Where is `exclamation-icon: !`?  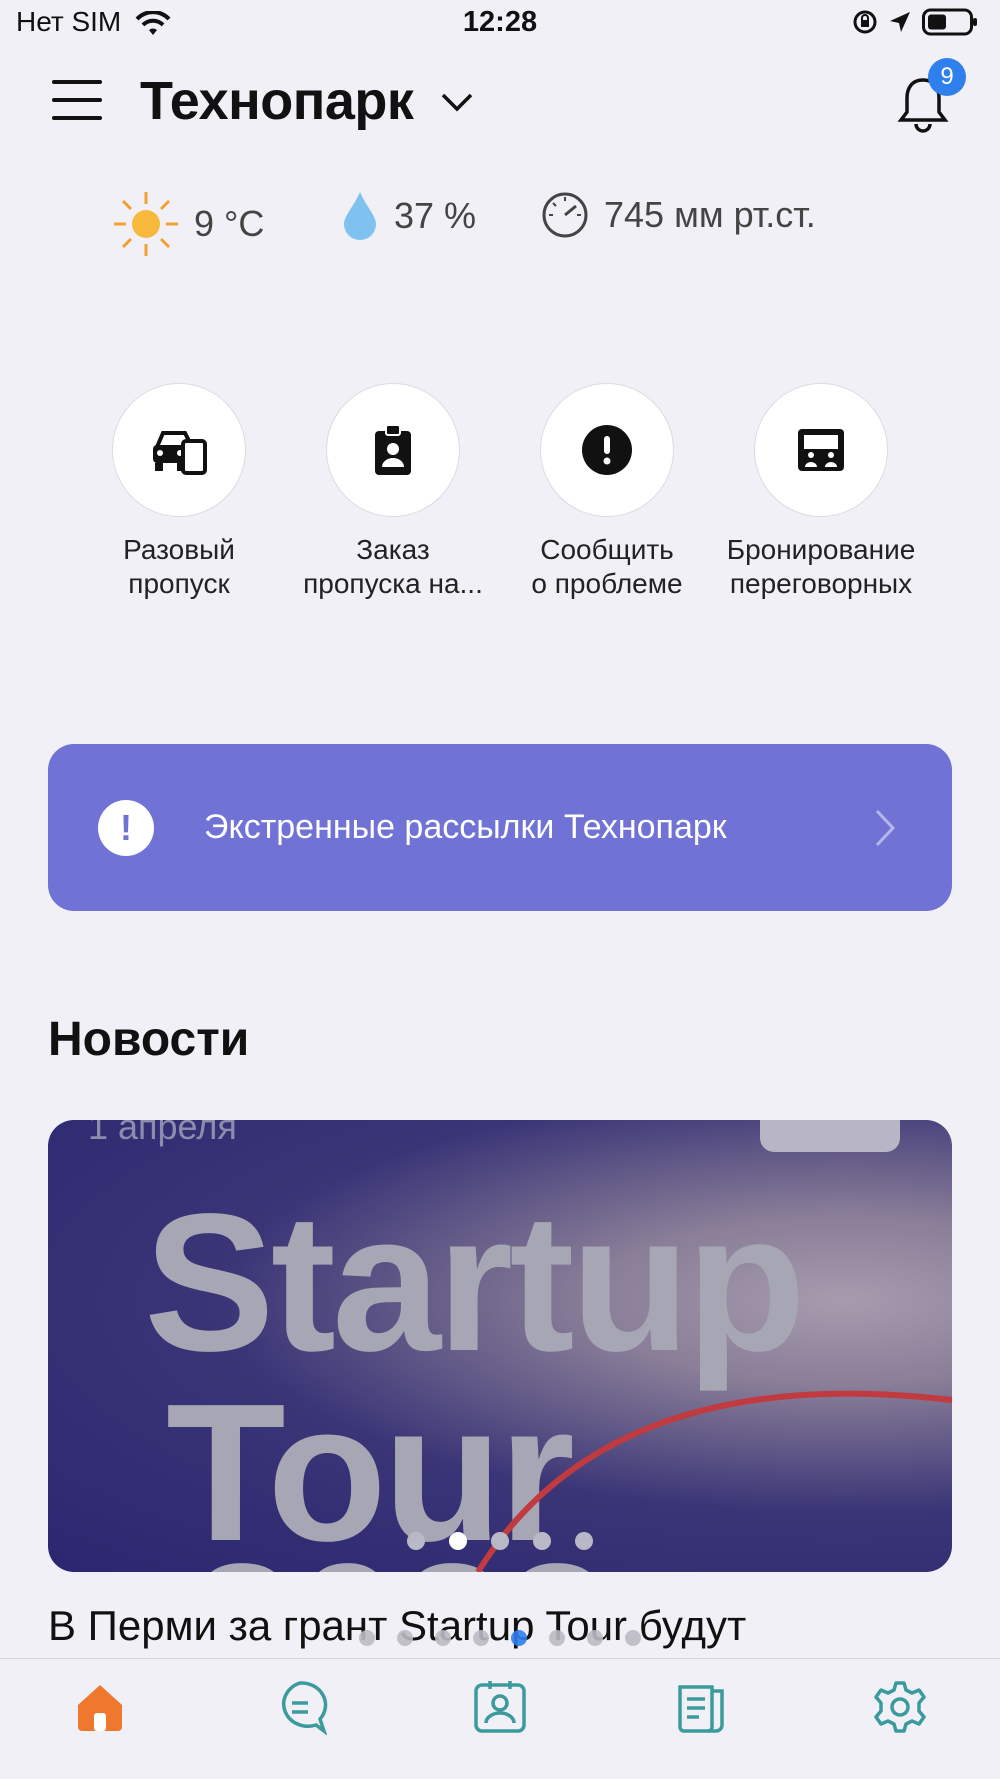
exclamation-icon: ! is located at coordinates (126, 827).